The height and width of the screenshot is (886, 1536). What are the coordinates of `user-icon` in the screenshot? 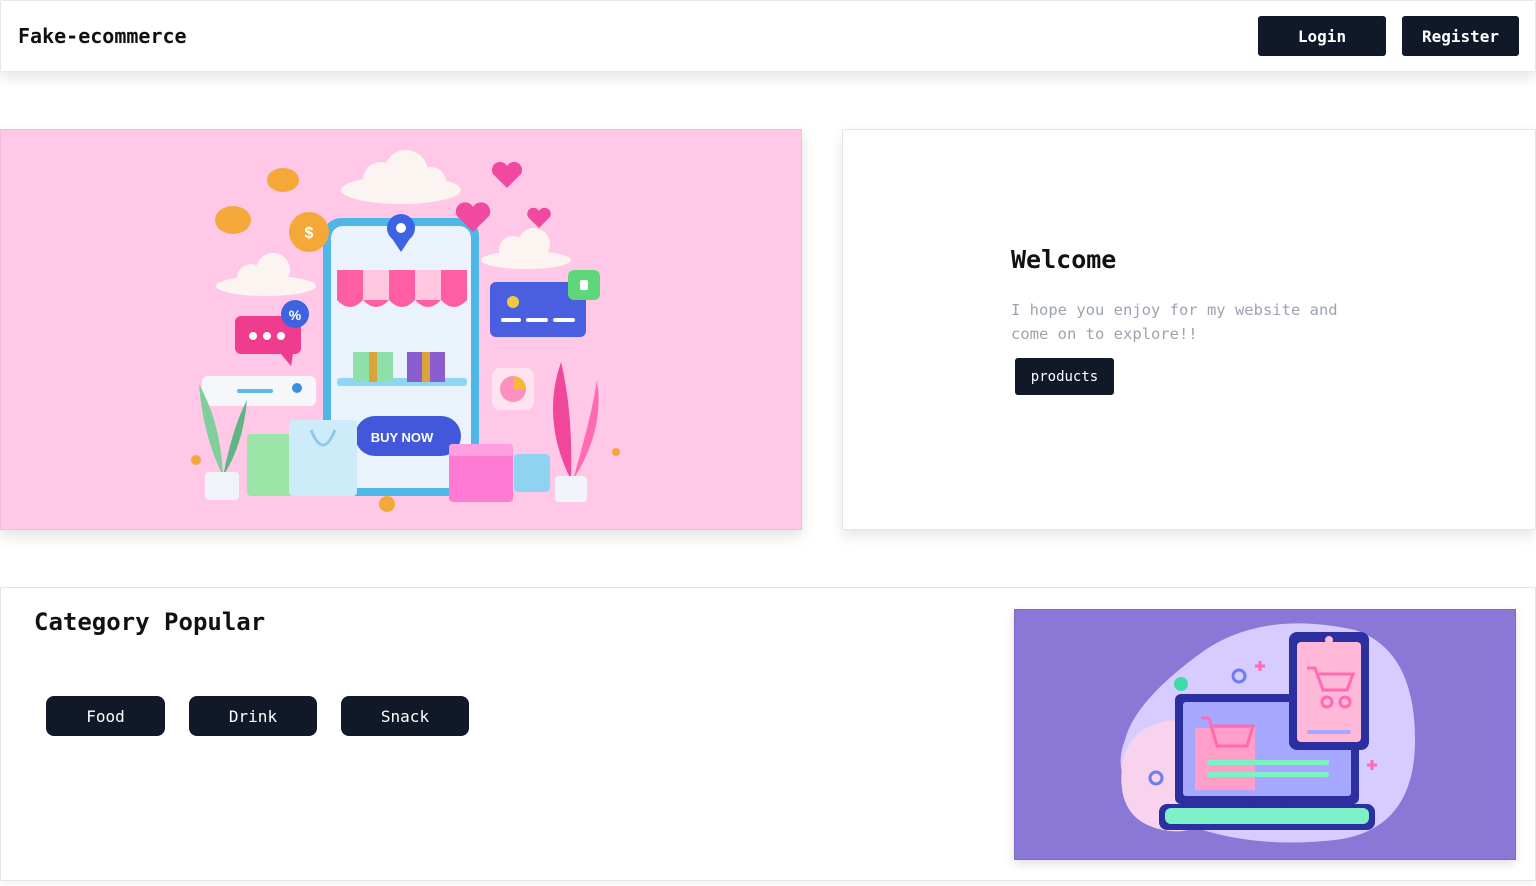 It's located at (297, 388).